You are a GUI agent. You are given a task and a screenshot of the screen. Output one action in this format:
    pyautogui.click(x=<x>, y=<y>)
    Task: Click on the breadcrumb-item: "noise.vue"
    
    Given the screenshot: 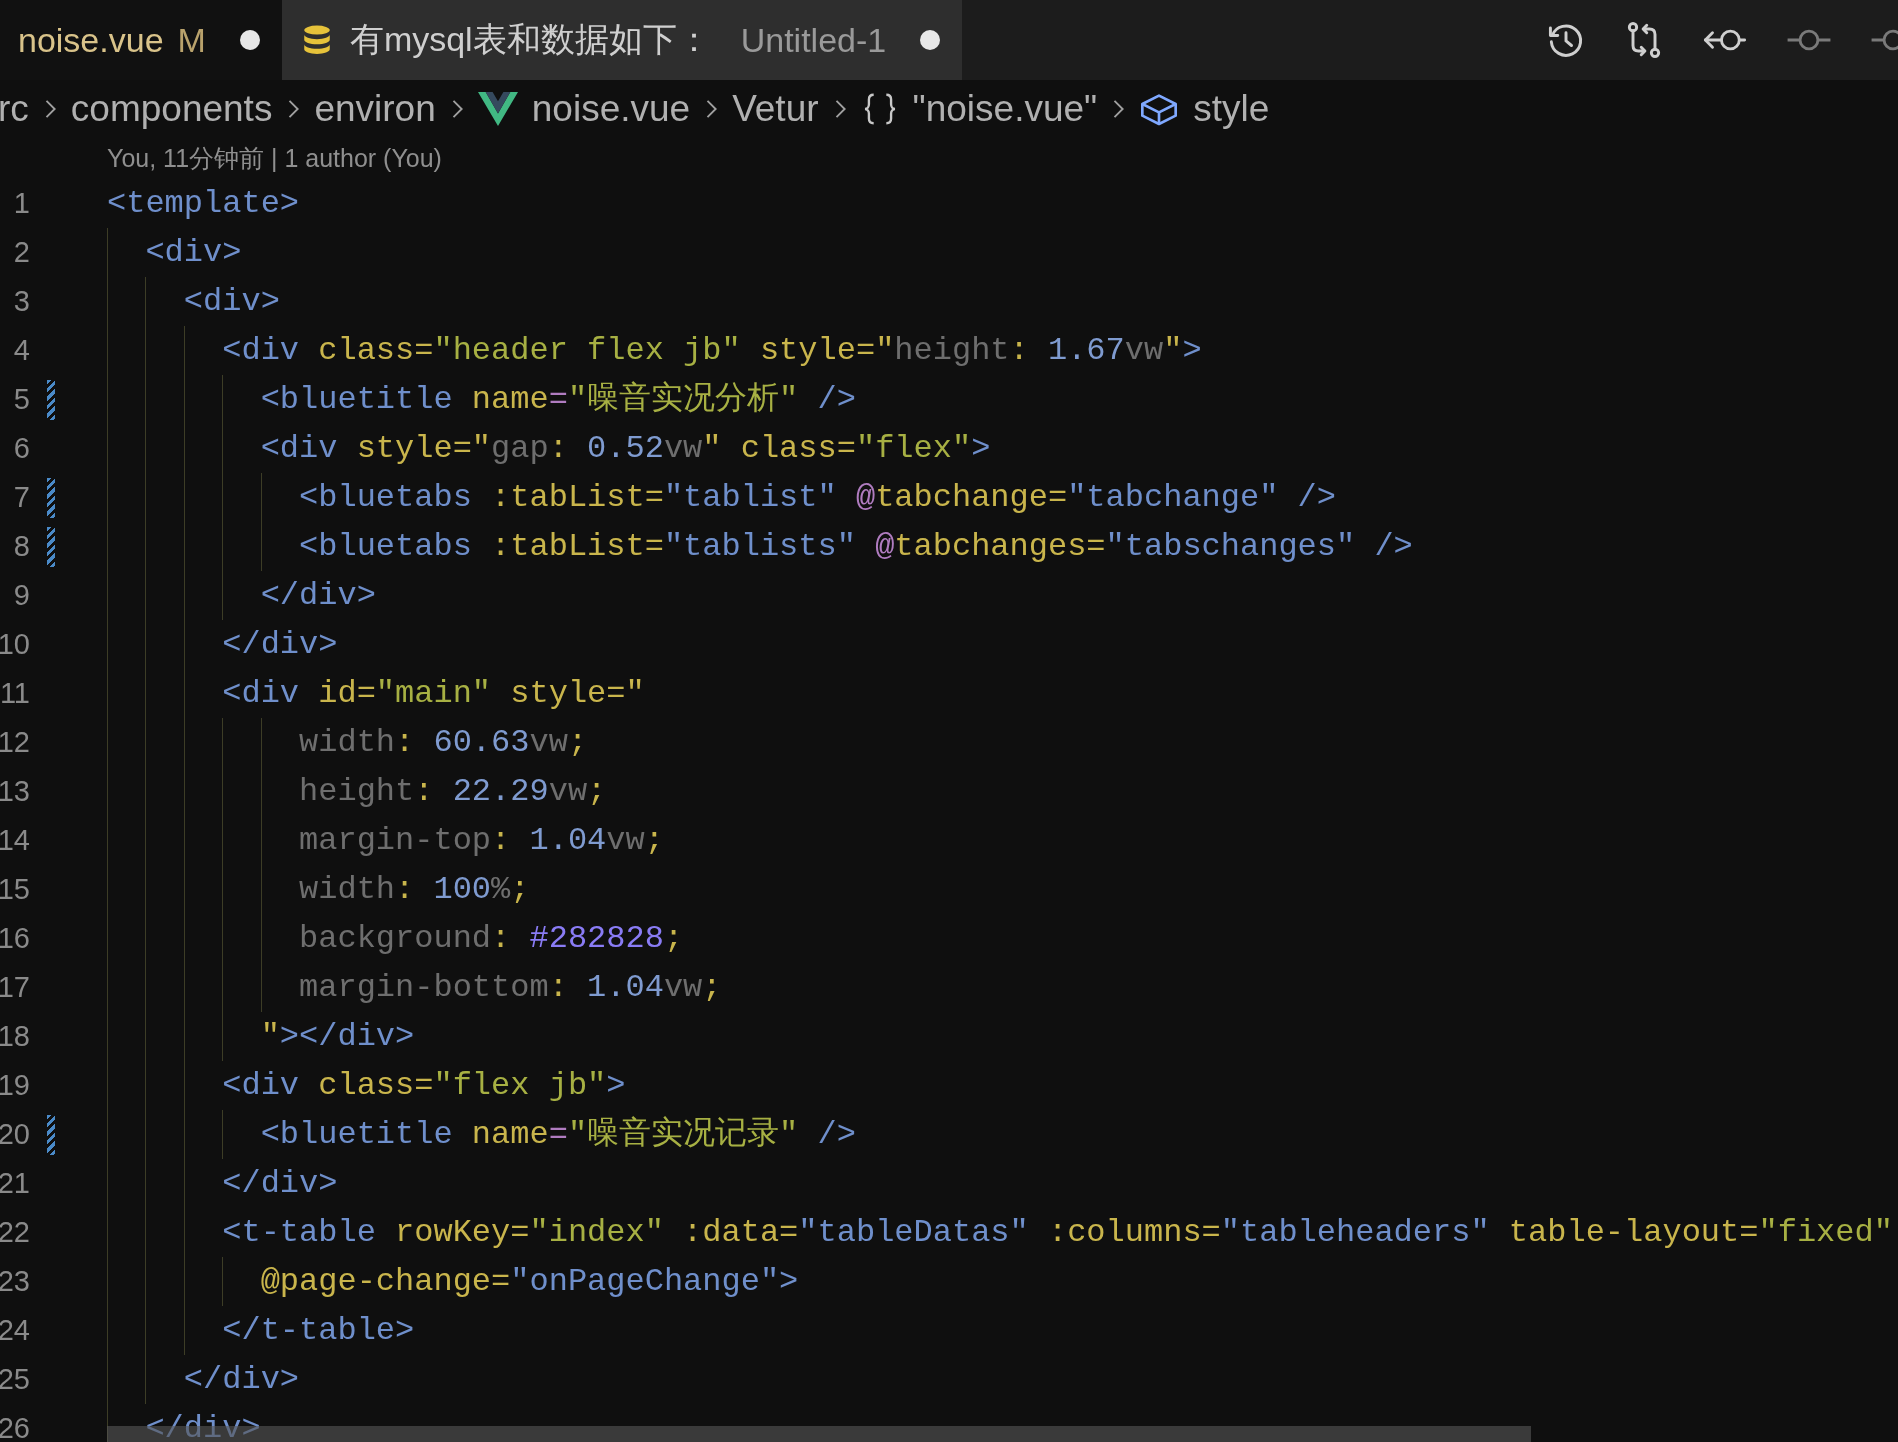 What is the action you would take?
    pyautogui.click(x=979, y=109)
    